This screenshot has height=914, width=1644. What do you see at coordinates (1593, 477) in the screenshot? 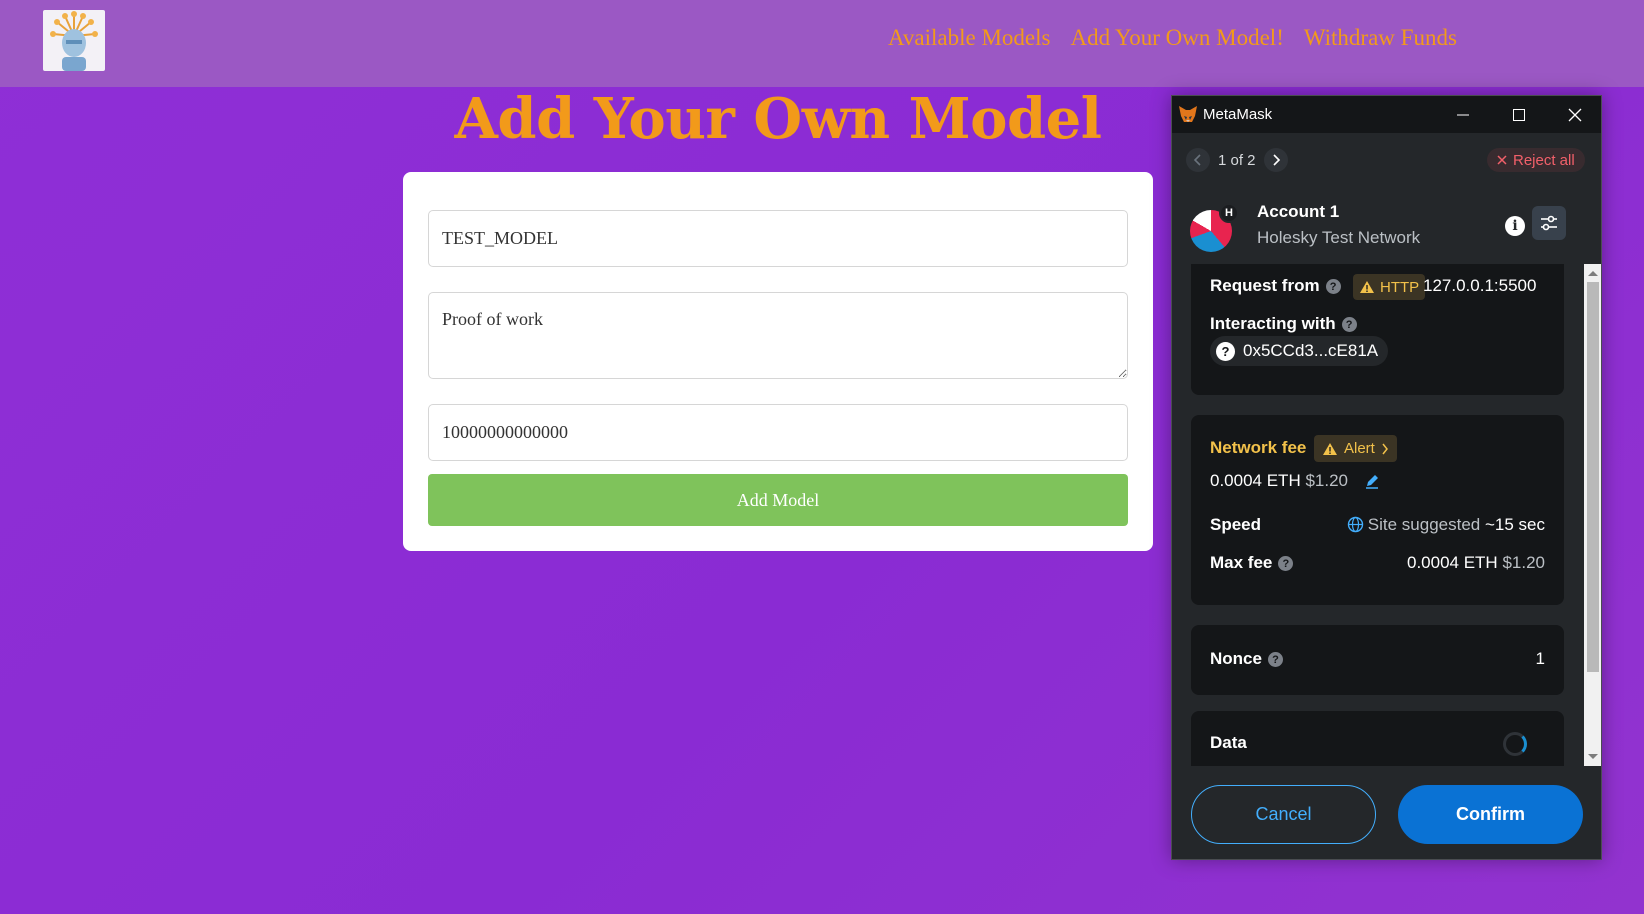
I see `scroll-thumb` at bounding box center [1593, 477].